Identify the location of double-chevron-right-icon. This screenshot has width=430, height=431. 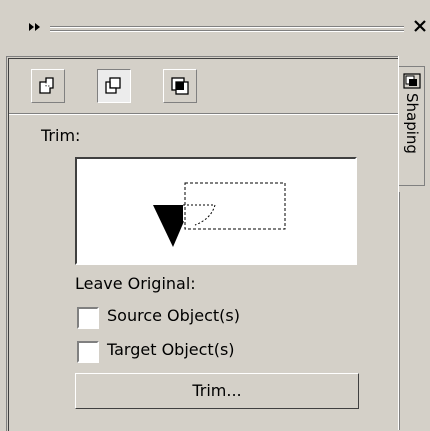
(35, 28).